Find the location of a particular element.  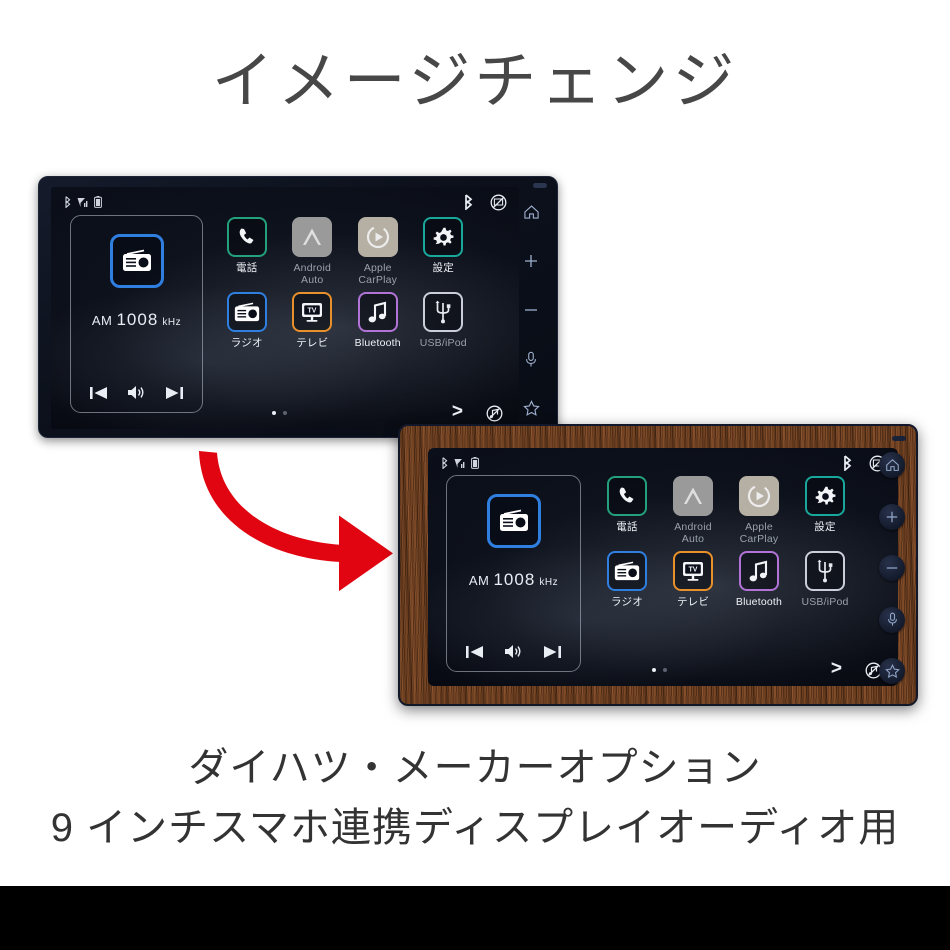

caption-line-2: 9 インチスマホ連携ディスプレイオーディオ用 is located at coordinates (475, 828).